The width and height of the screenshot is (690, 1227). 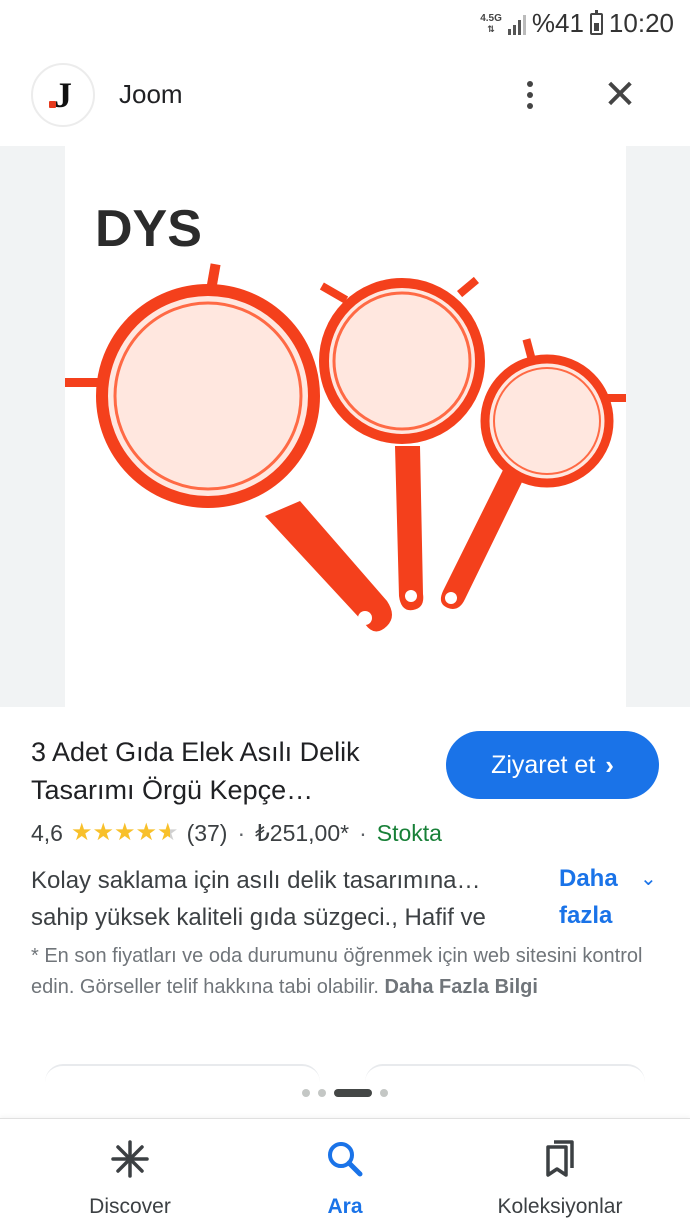 I want to click on chevron-right-icon: ›, so click(x=609, y=764).